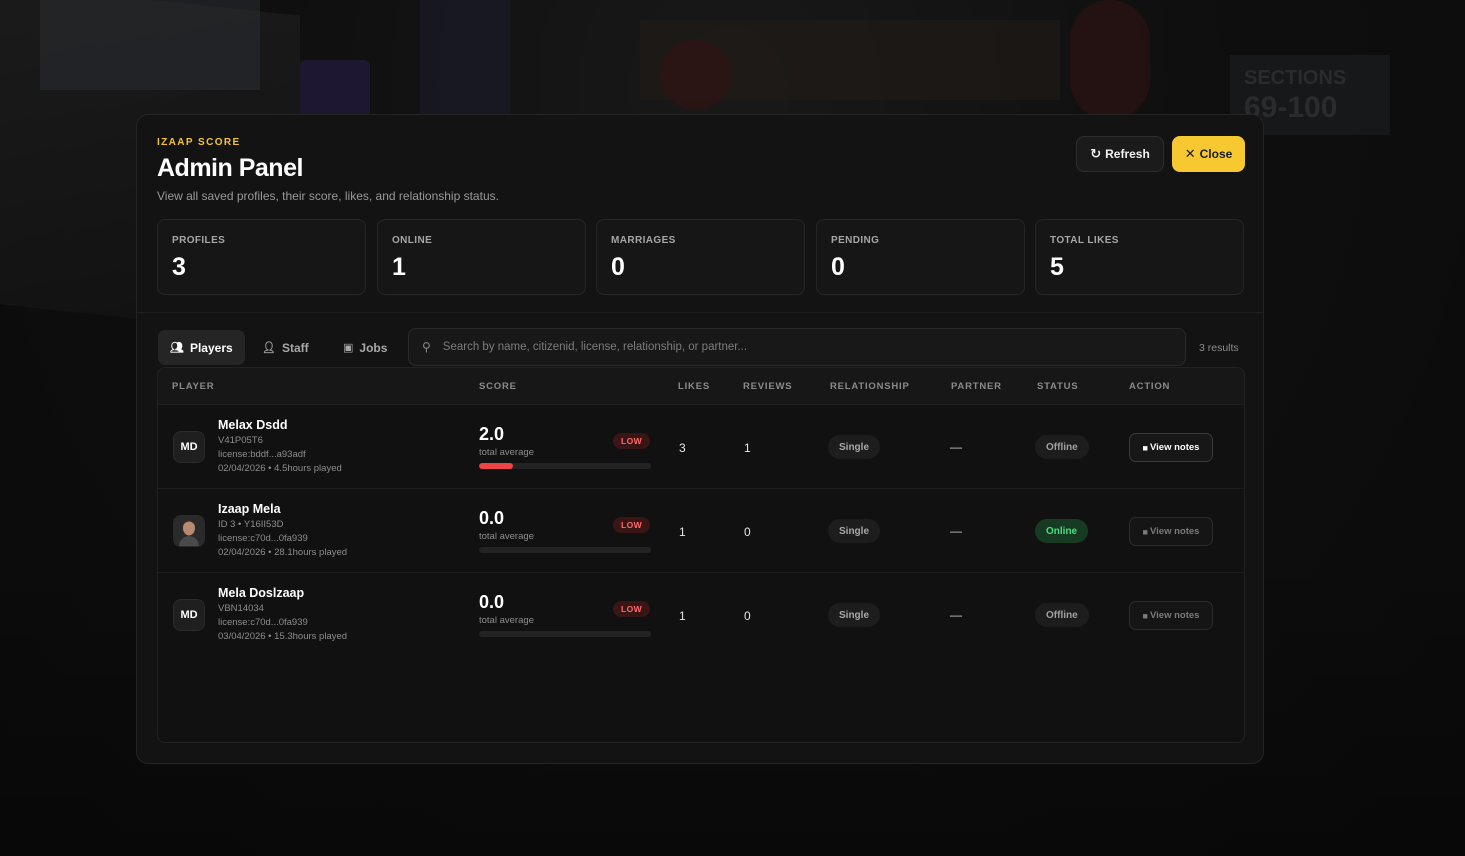 The image size is (1465, 856). Describe the element at coordinates (253, 425) in the screenshot. I see `player-name: Melax Dsdd` at that location.